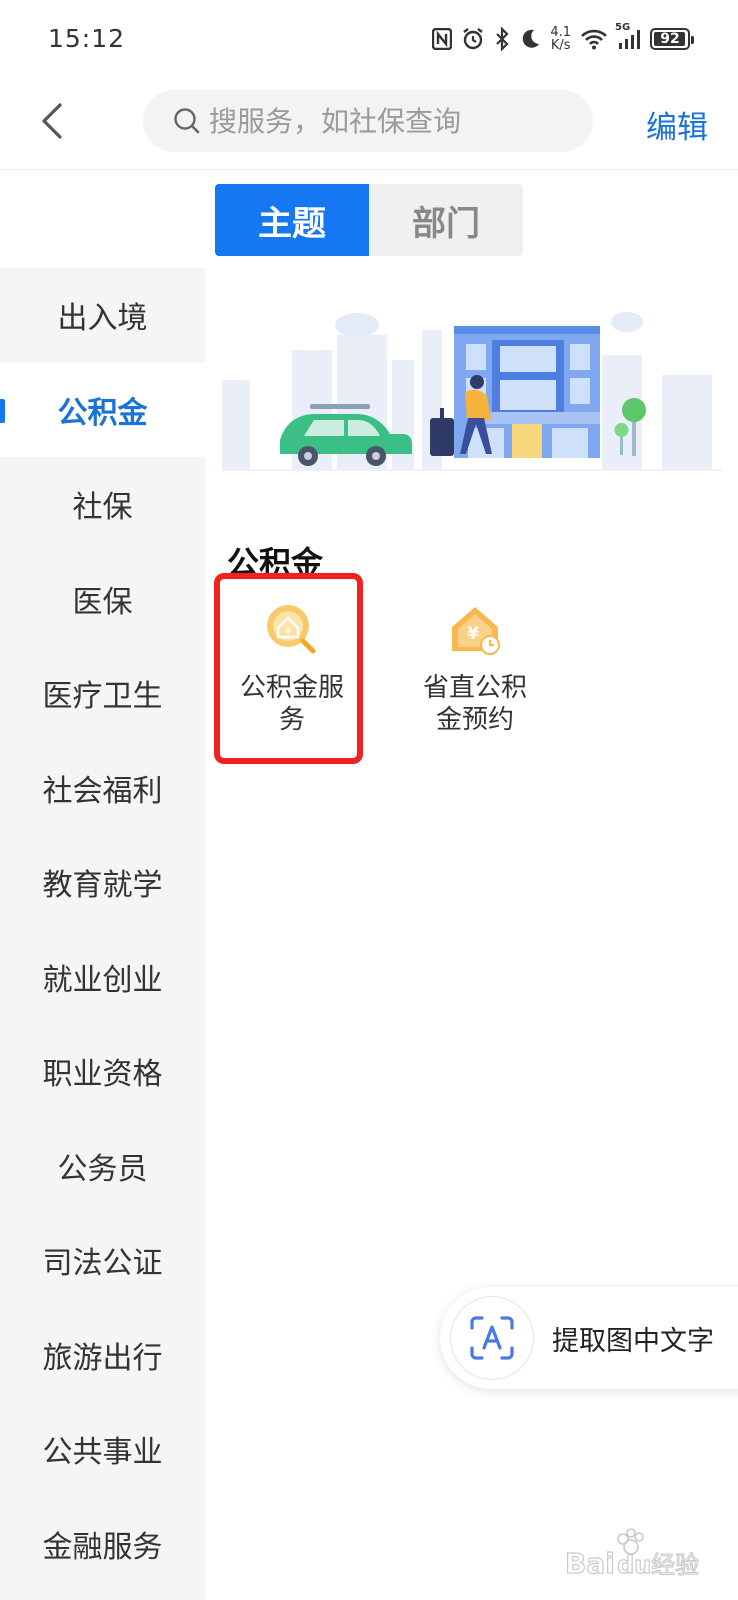  I want to click on extract-text-button: 提取图中文字, so click(589, 1338).